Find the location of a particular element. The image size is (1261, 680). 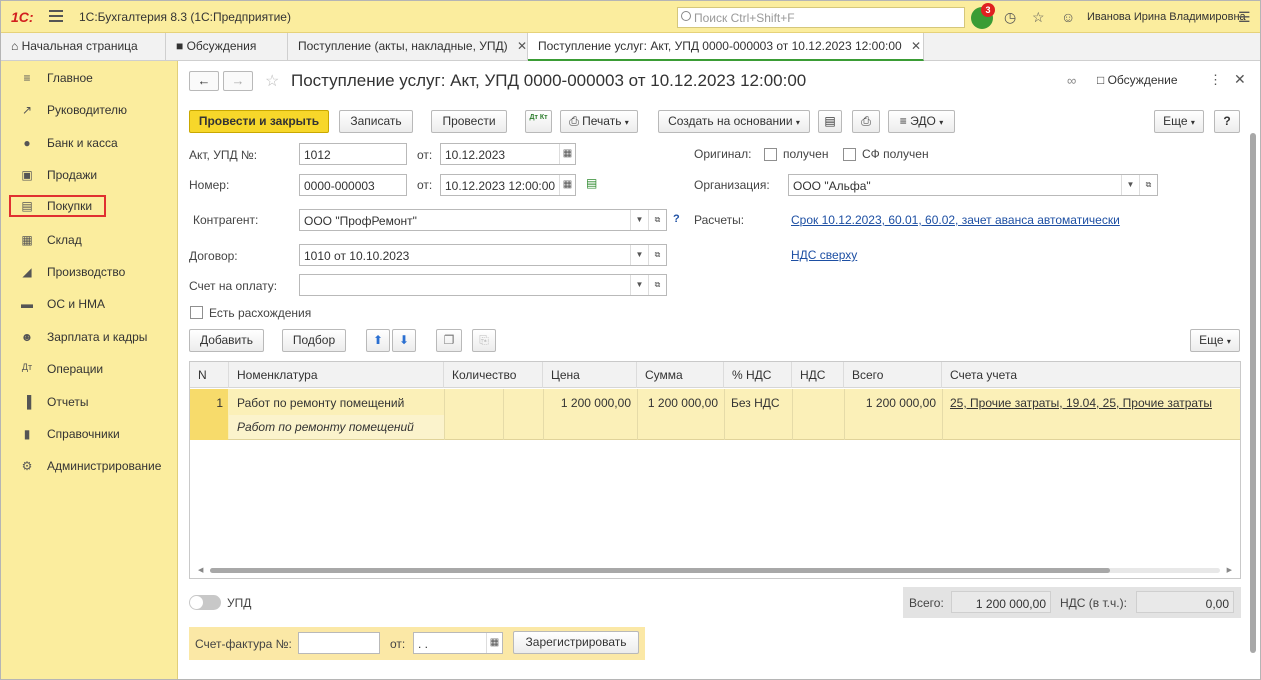

row-nomenclature: Работ по ремонту помещений is located at coordinates (320, 403).